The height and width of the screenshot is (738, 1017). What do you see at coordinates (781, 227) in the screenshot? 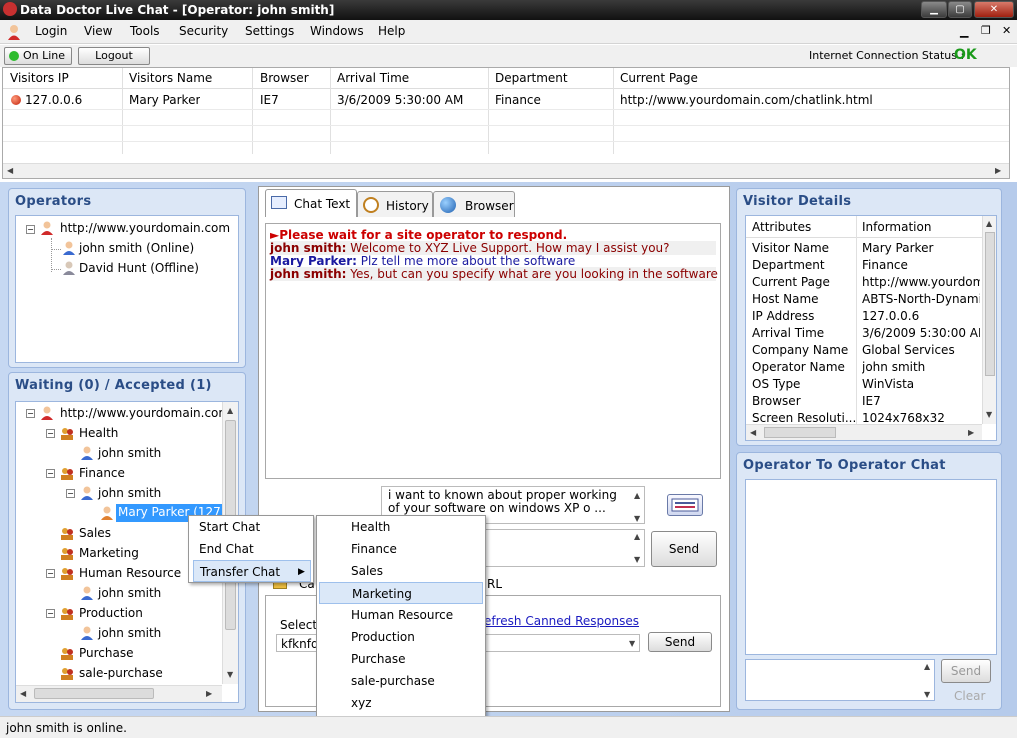
I see `details-col-attributes: Attributes` at bounding box center [781, 227].